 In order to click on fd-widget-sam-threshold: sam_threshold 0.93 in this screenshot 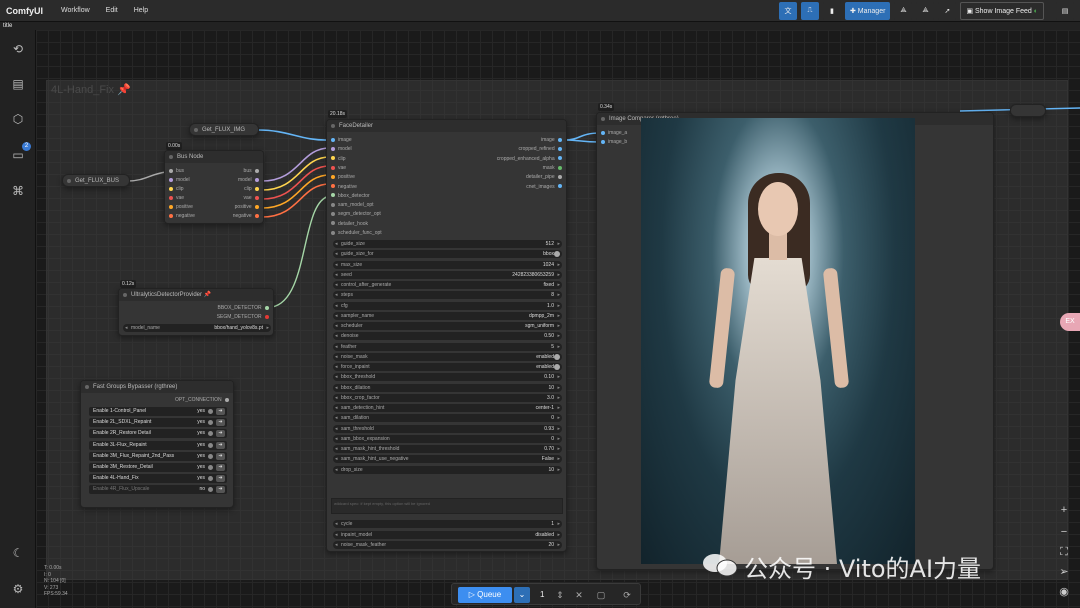, I will do `click(447, 428)`.